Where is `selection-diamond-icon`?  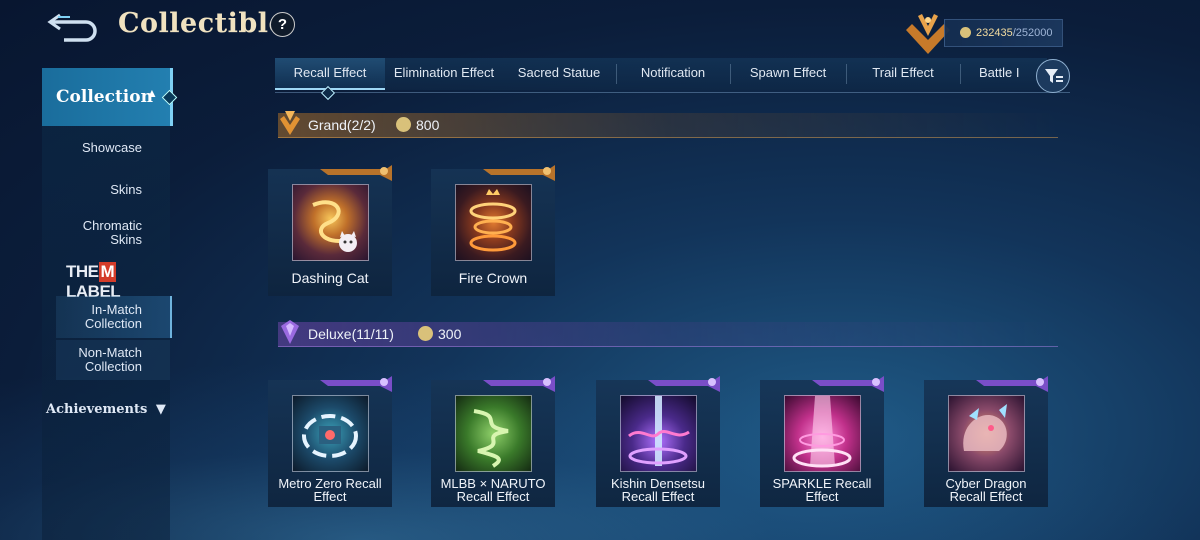 selection-diamond-icon is located at coordinates (169, 97).